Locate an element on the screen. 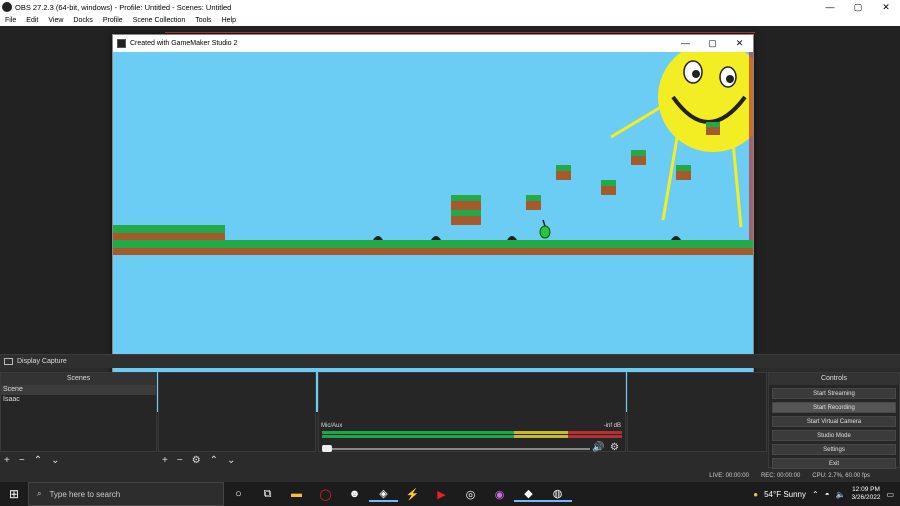  system-tray: ● 54°F Sunny ⌃ ◓ 🔈 12:09 PM 3/26/2022 ▭ is located at coordinates (826, 494).